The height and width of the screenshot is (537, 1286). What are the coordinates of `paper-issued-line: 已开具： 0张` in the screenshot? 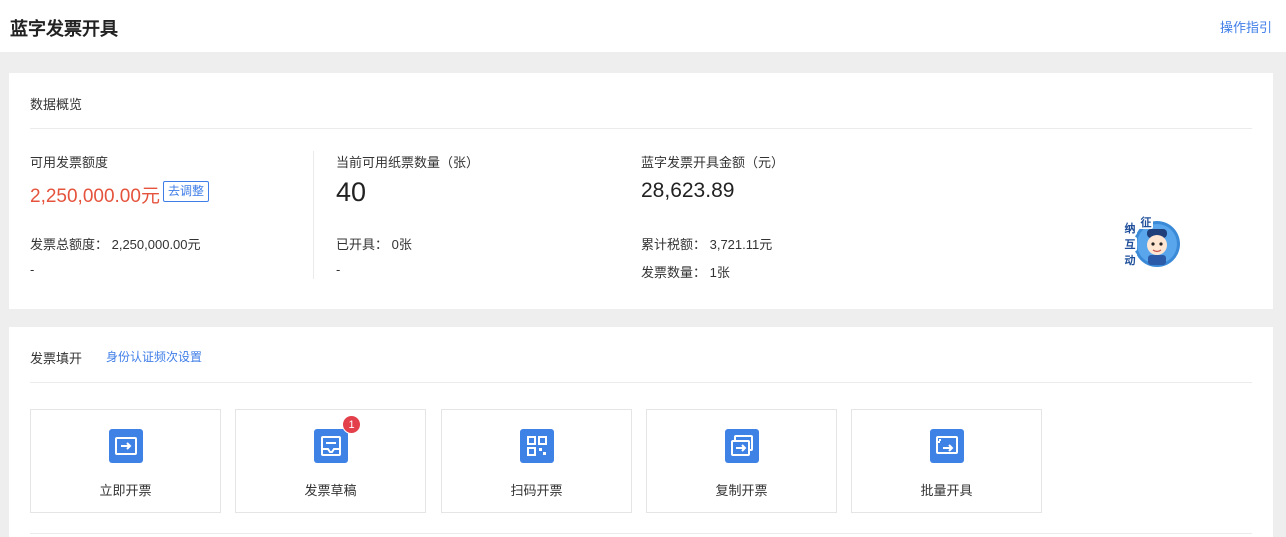 It's located at (374, 244).